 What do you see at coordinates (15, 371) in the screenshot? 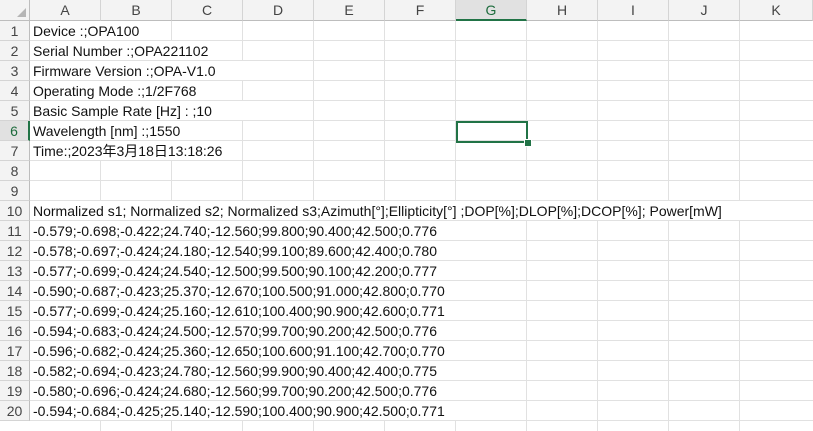
I see `row-header-18: 18` at bounding box center [15, 371].